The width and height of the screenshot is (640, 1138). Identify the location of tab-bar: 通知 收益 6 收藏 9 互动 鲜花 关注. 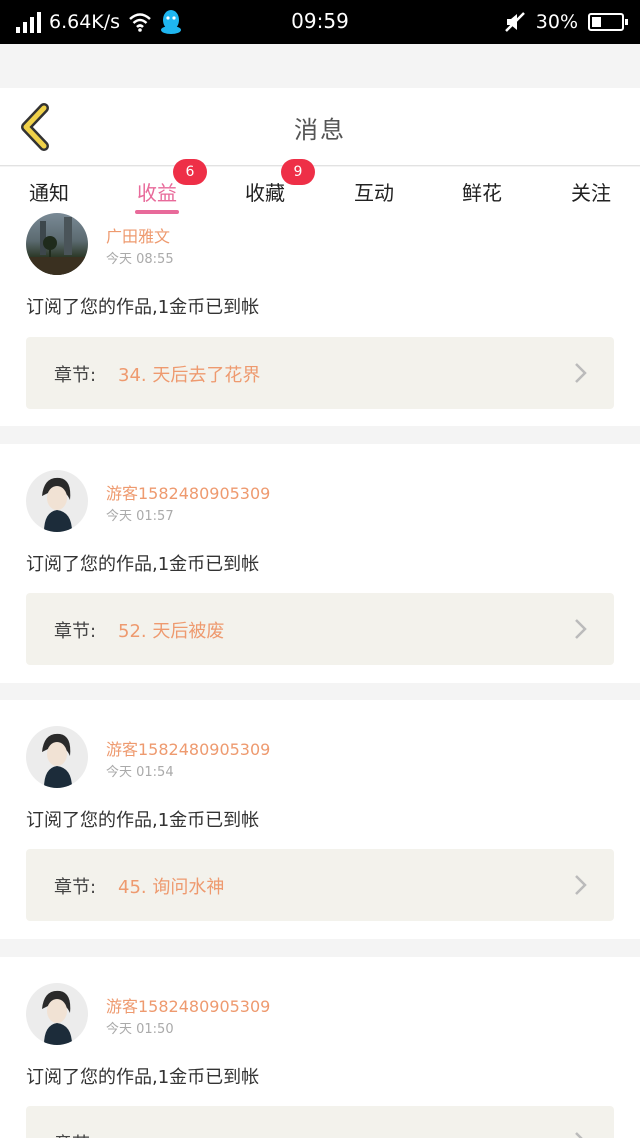
(320, 188).